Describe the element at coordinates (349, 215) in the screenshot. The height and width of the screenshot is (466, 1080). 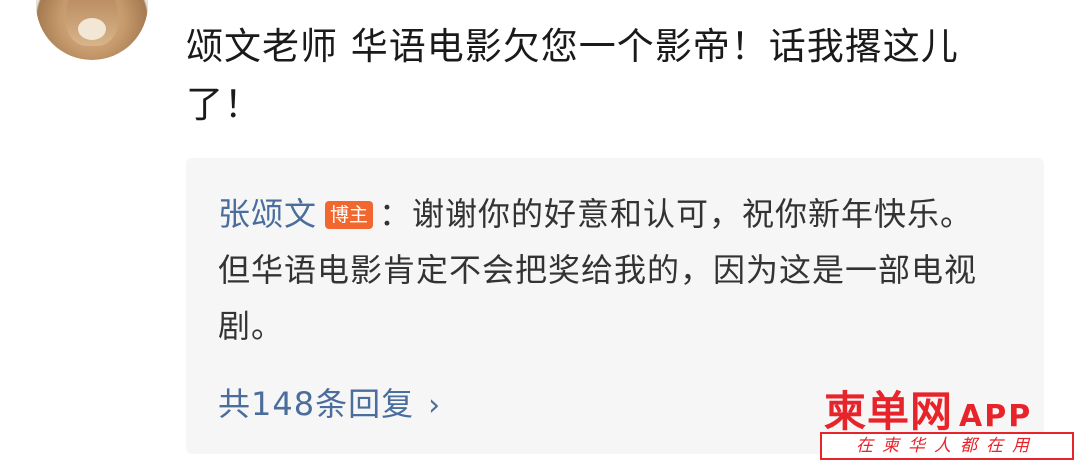
I see `blogger-badge: 博主` at that location.